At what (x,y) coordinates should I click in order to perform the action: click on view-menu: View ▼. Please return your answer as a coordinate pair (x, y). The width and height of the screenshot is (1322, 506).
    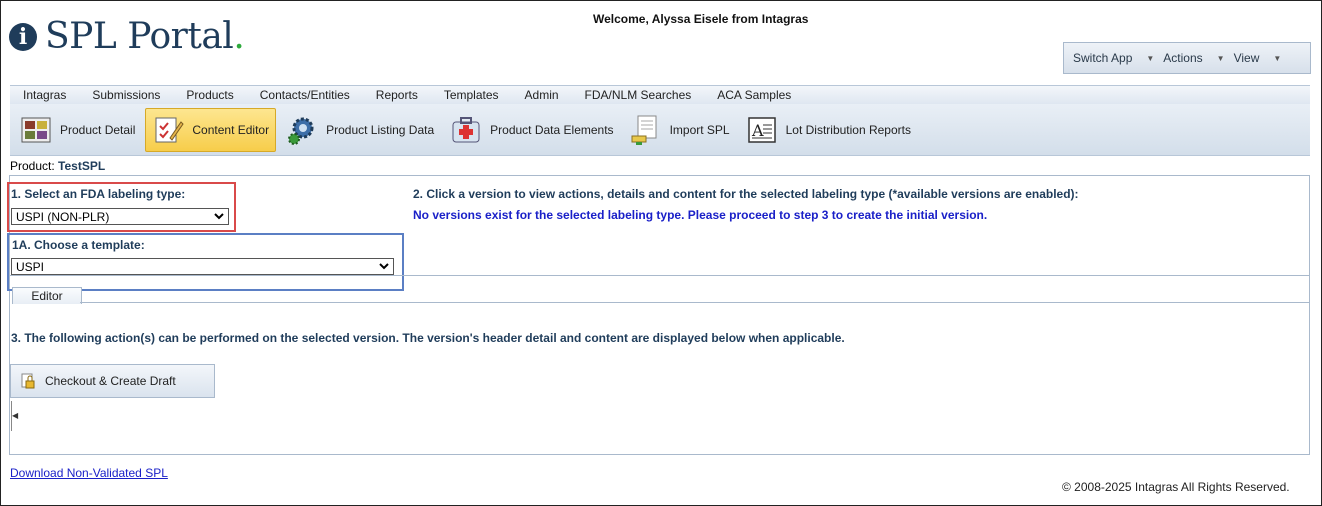
    Looking at the image, I should click on (1253, 58).